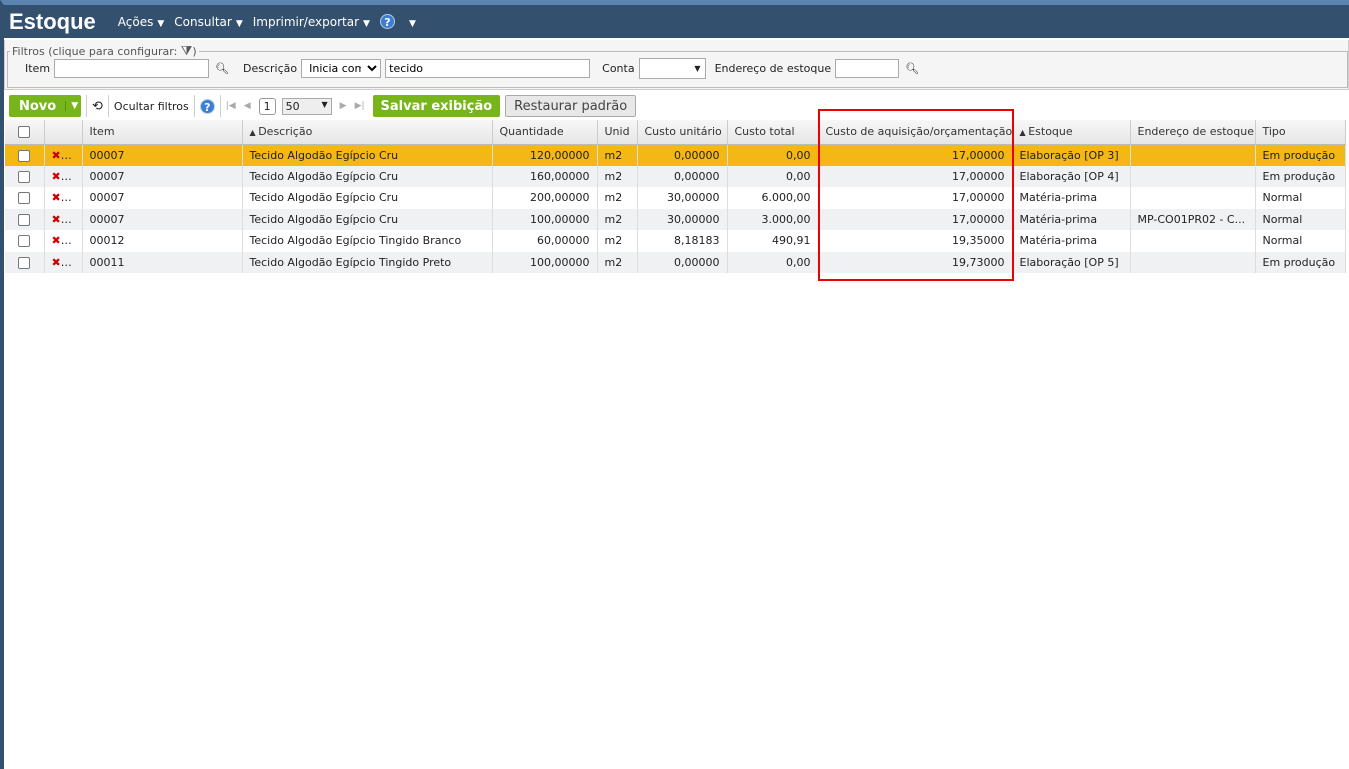 Image resolution: width=1349 pixels, height=769 pixels. What do you see at coordinates (341, 68) in the screenshot?
I see `descricao-mode-select: Inicia com` at bounding box center [341, 68].